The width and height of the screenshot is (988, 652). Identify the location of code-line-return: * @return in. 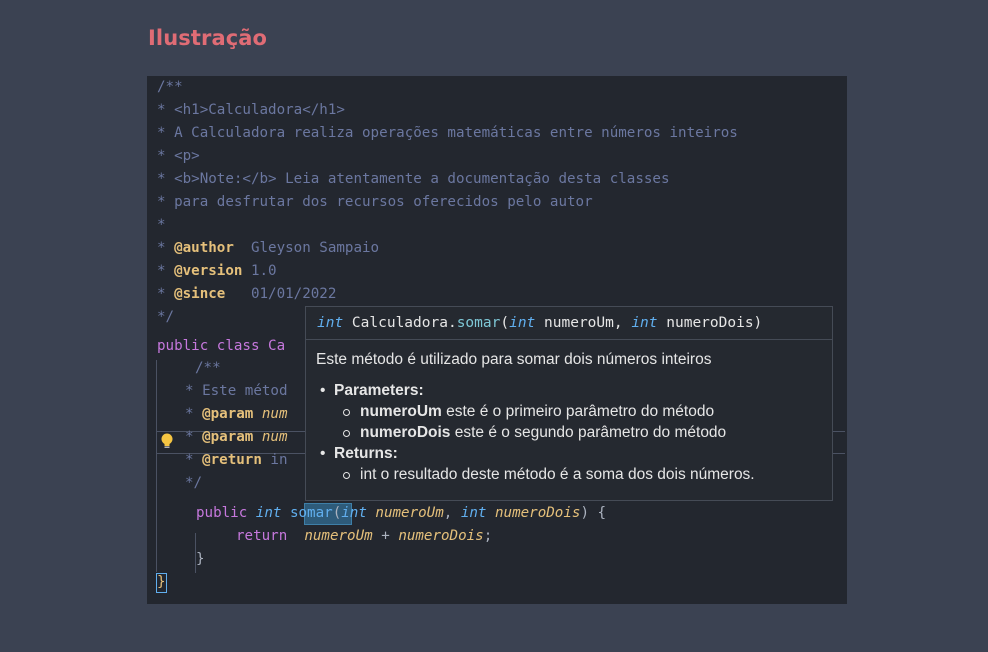
(236, 460).